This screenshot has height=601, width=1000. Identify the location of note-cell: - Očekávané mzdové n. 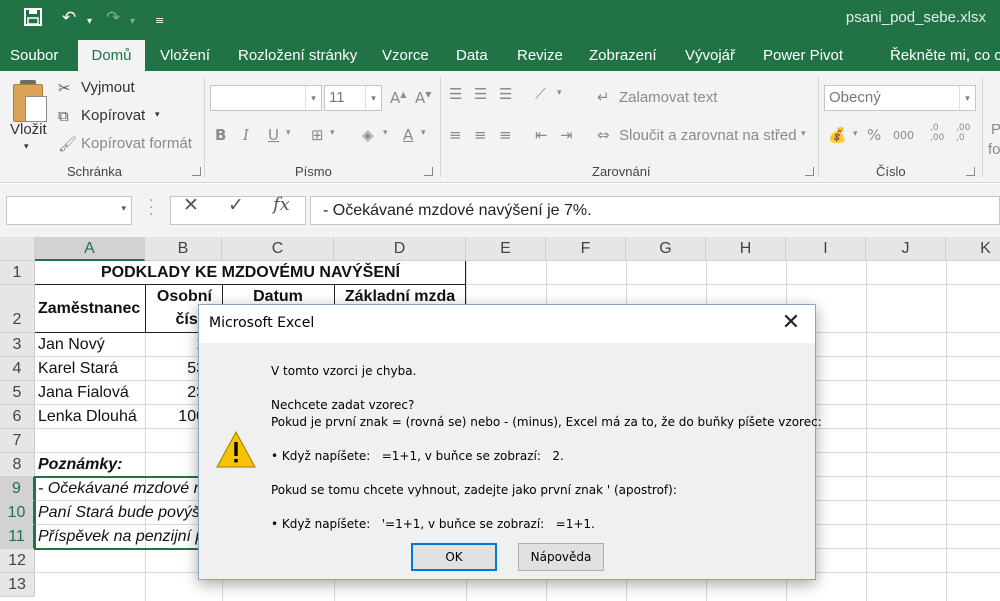
(118, 489).